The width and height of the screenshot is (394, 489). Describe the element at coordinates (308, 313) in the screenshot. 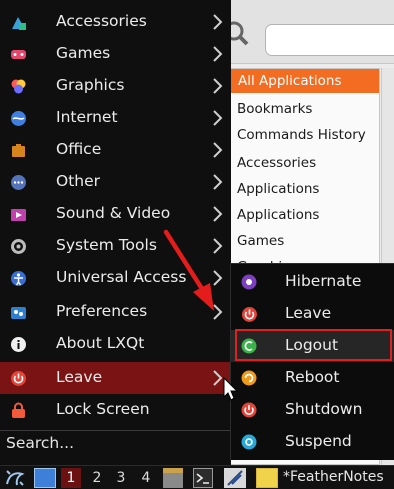

I see `submenu-item-label: Leave` at that location.